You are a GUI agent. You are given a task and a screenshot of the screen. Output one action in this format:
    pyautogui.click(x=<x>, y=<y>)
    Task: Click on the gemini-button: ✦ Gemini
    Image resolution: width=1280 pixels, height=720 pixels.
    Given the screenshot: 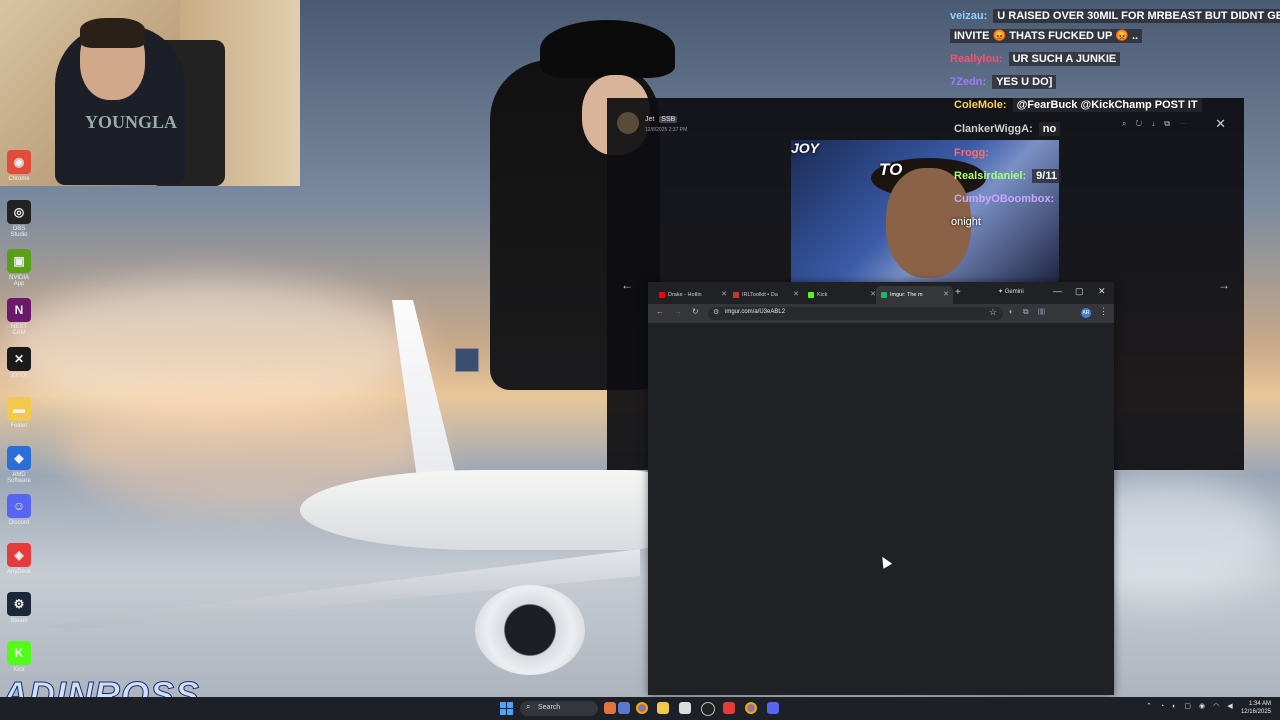 What is the action you would take?
    pyautogui.click(x=1011, y=291)
    